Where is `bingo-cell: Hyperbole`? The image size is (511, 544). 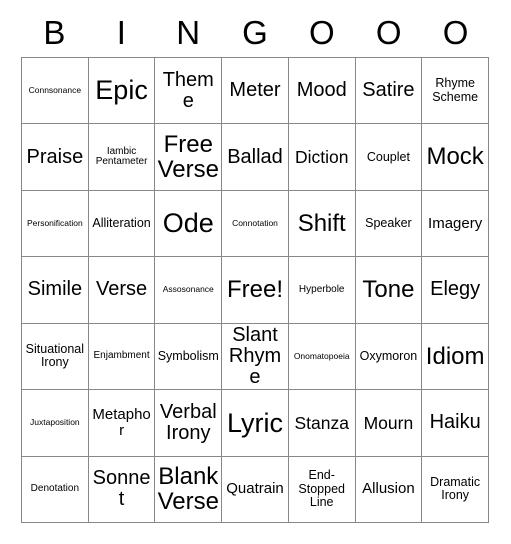 bingo-cell: Hyperbole is located at coordinates (322, 290).